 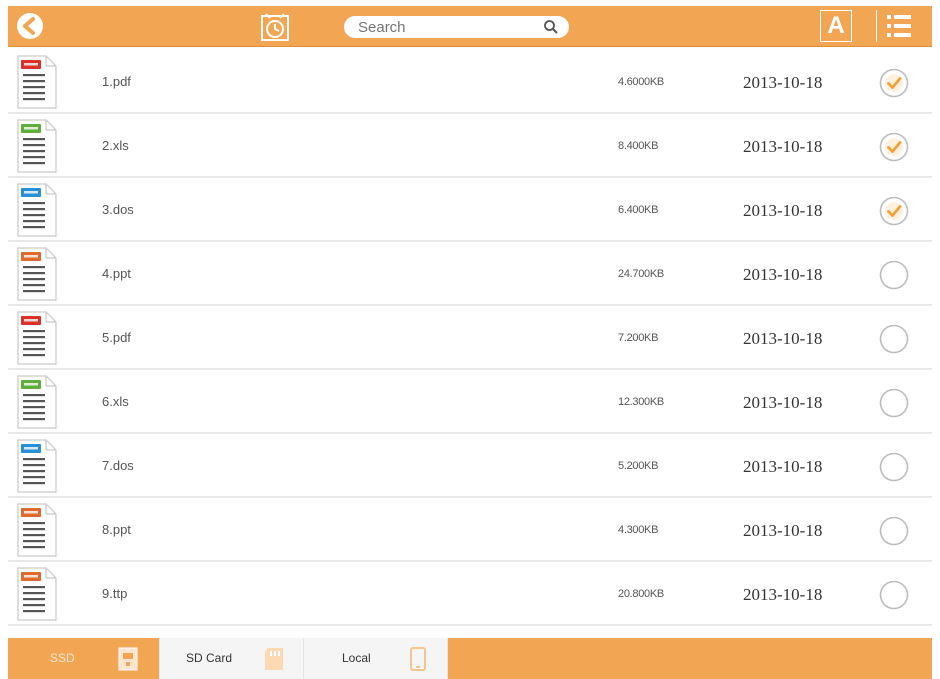 I want to click on file-row: 5.pdf 7.200KB 2013-10-18, so click(x=470, y=338).